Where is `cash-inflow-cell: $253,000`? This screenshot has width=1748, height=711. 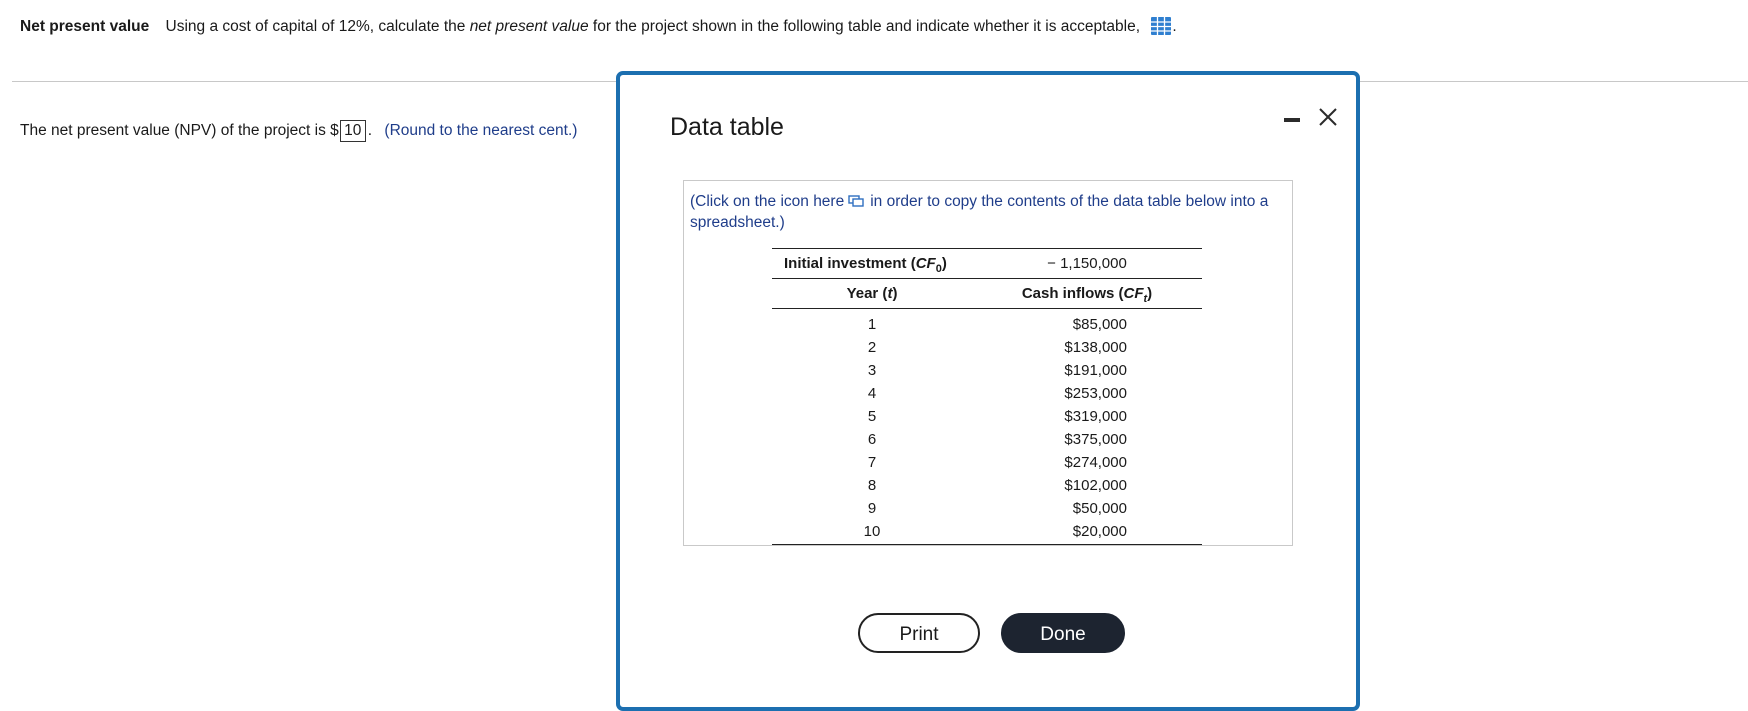 cash-inflow-cell: $253,000 is located at coordinates (1095, 393).